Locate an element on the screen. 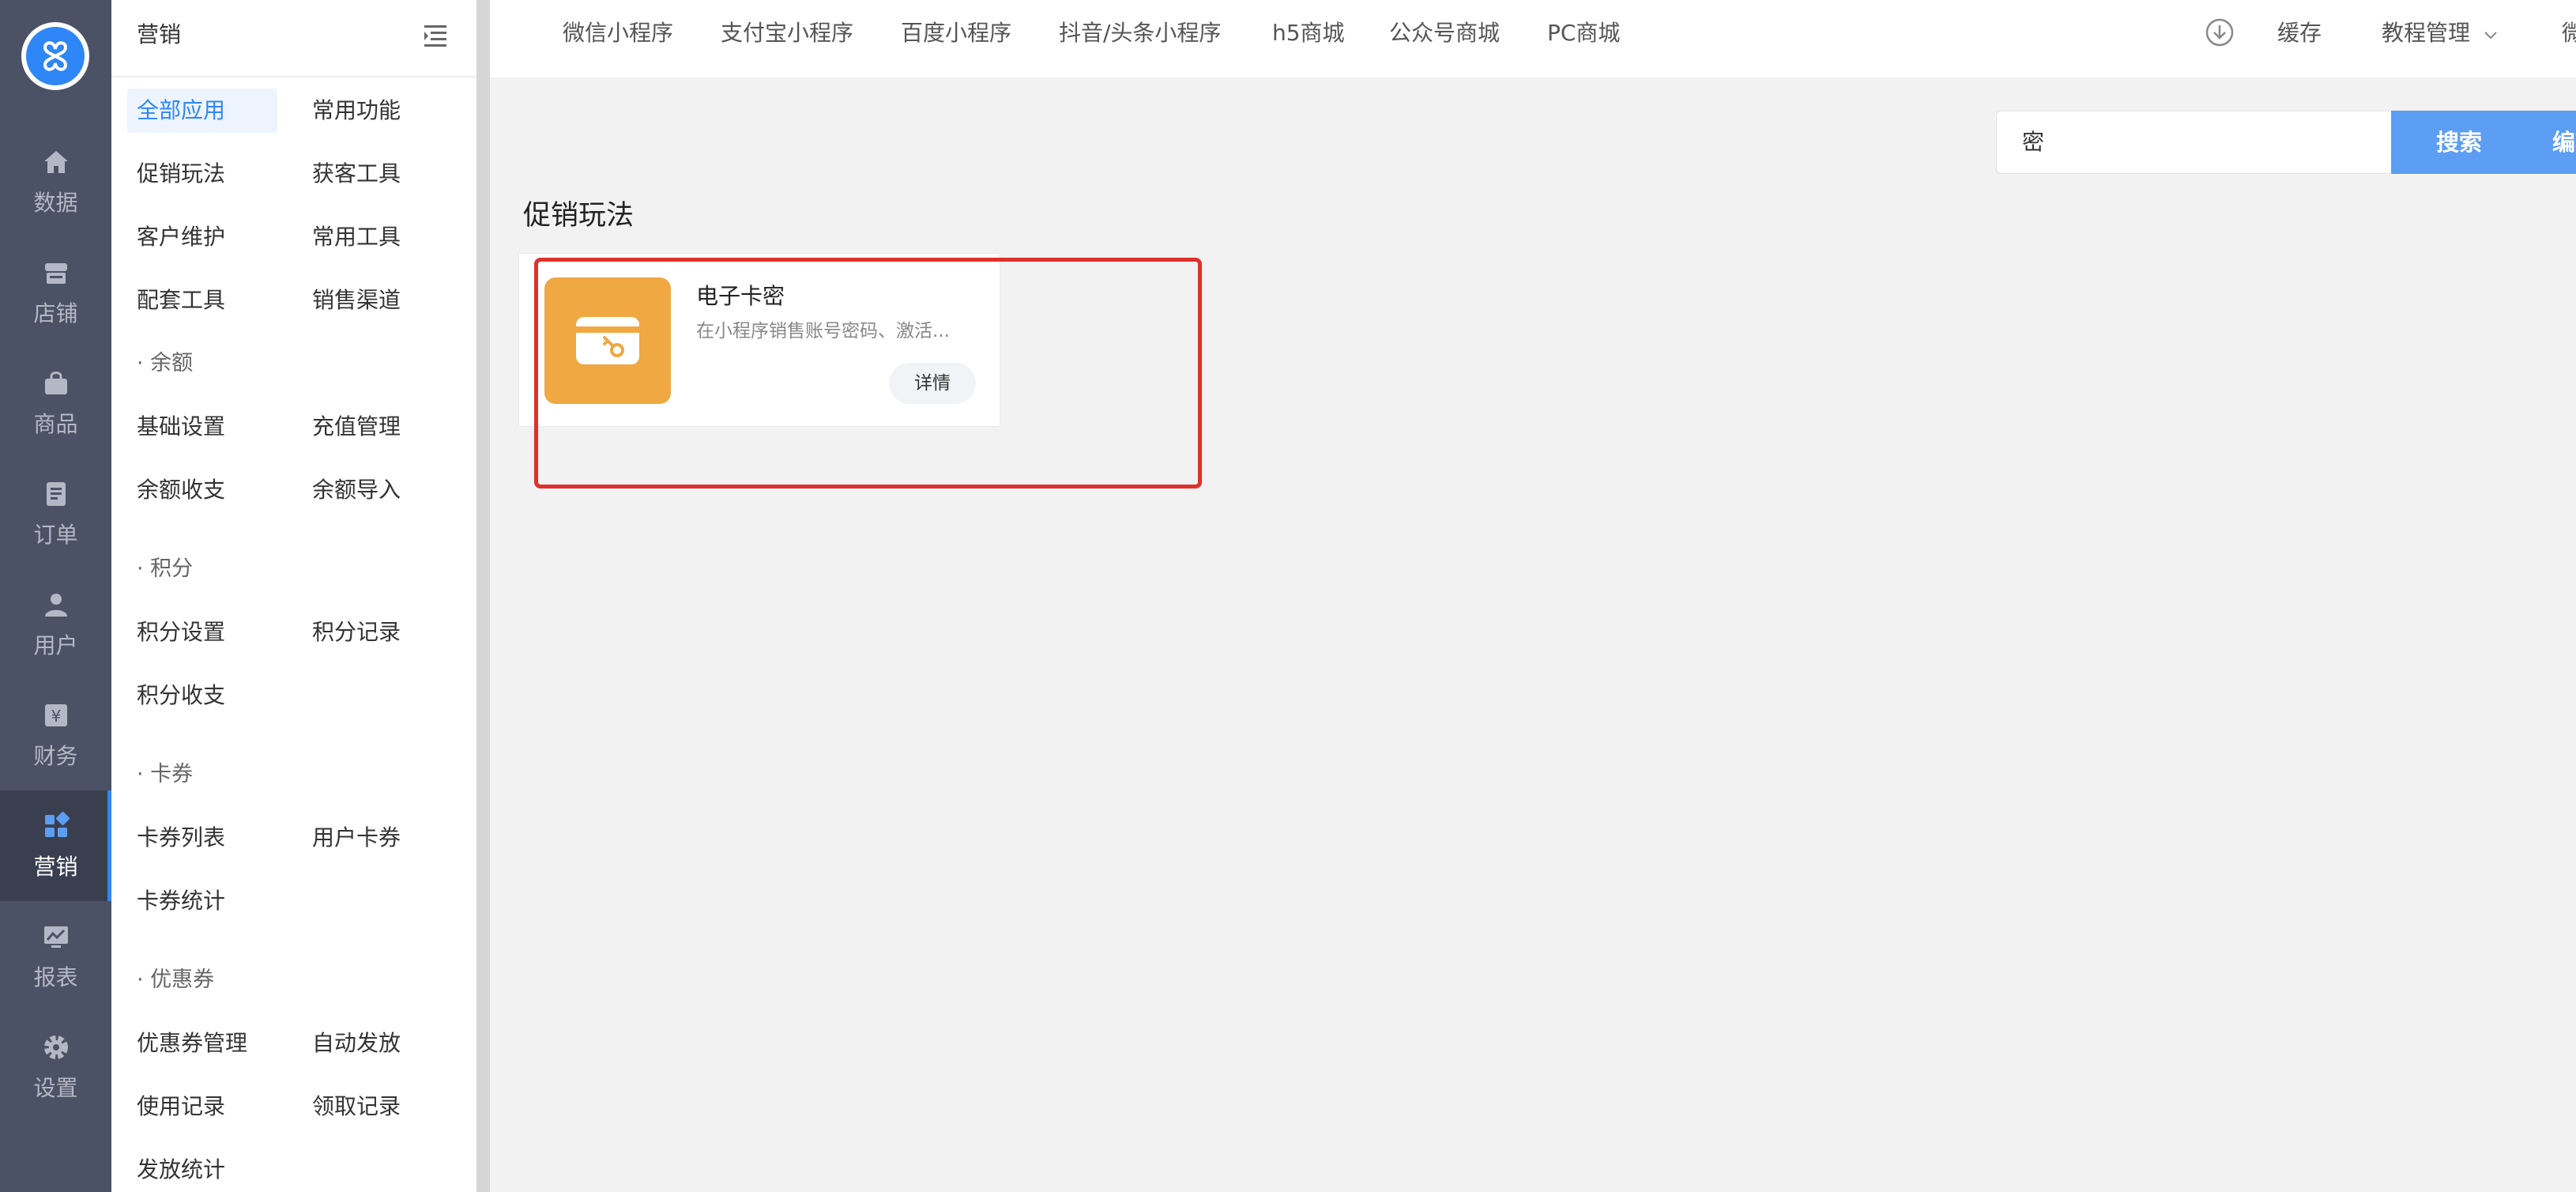 The image size is (2576, 1192). gear-icon is located at coordinates (56, 1047).